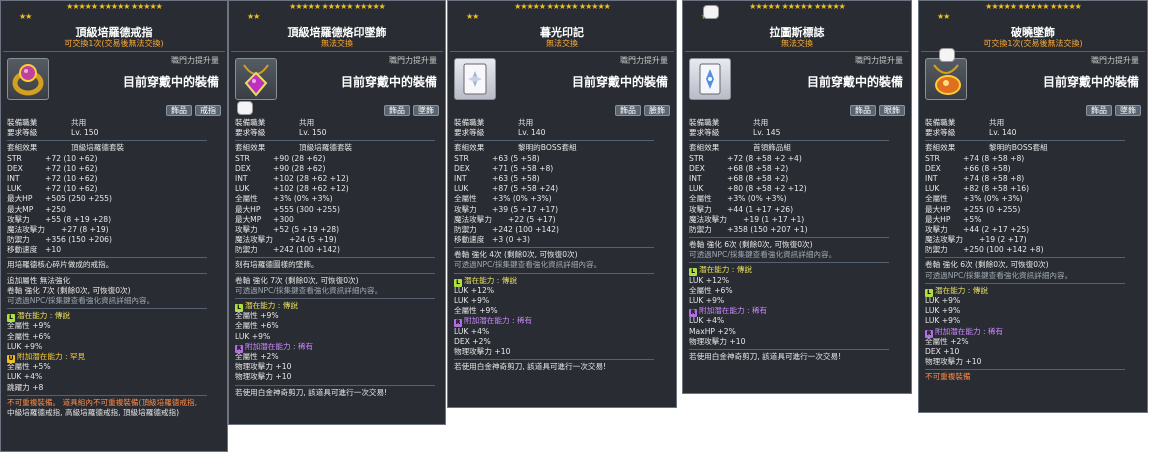 The image size is (1150, 452). What do you see at coordinates (20, 209) in the screenshot?
I see `text-line: 最大MP` at bounding box center [20, 209].